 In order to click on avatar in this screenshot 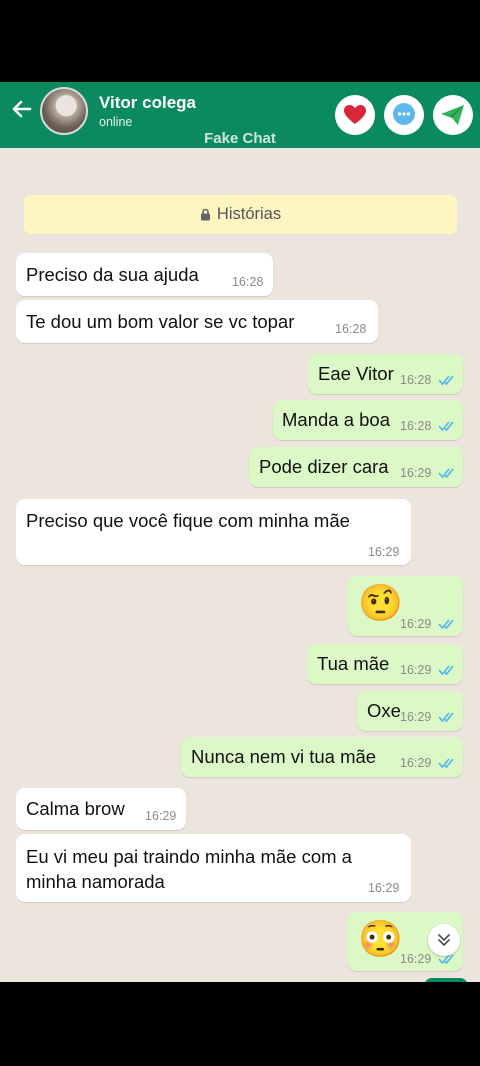, I will do `click(64, 111)`.